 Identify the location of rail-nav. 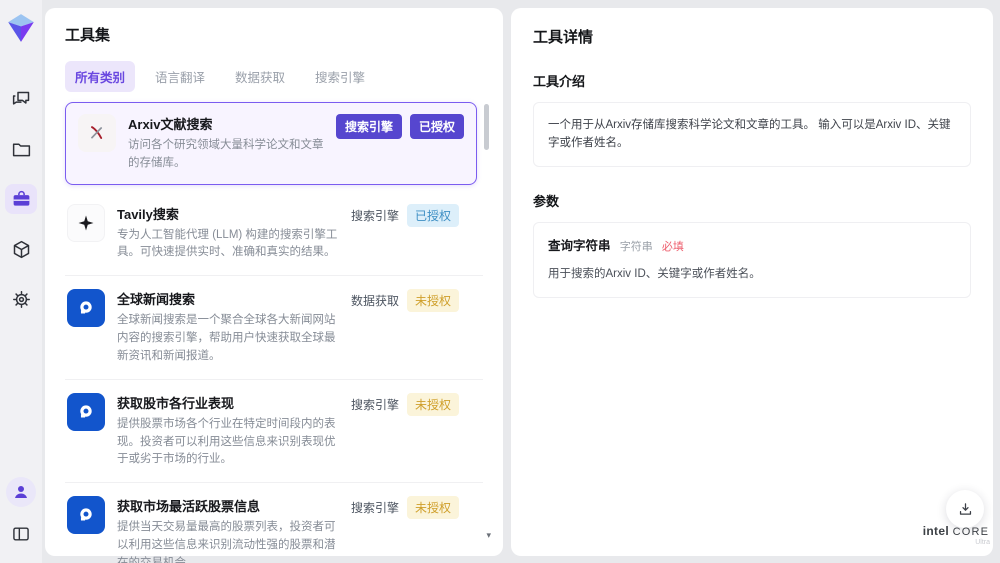
(21, 199).